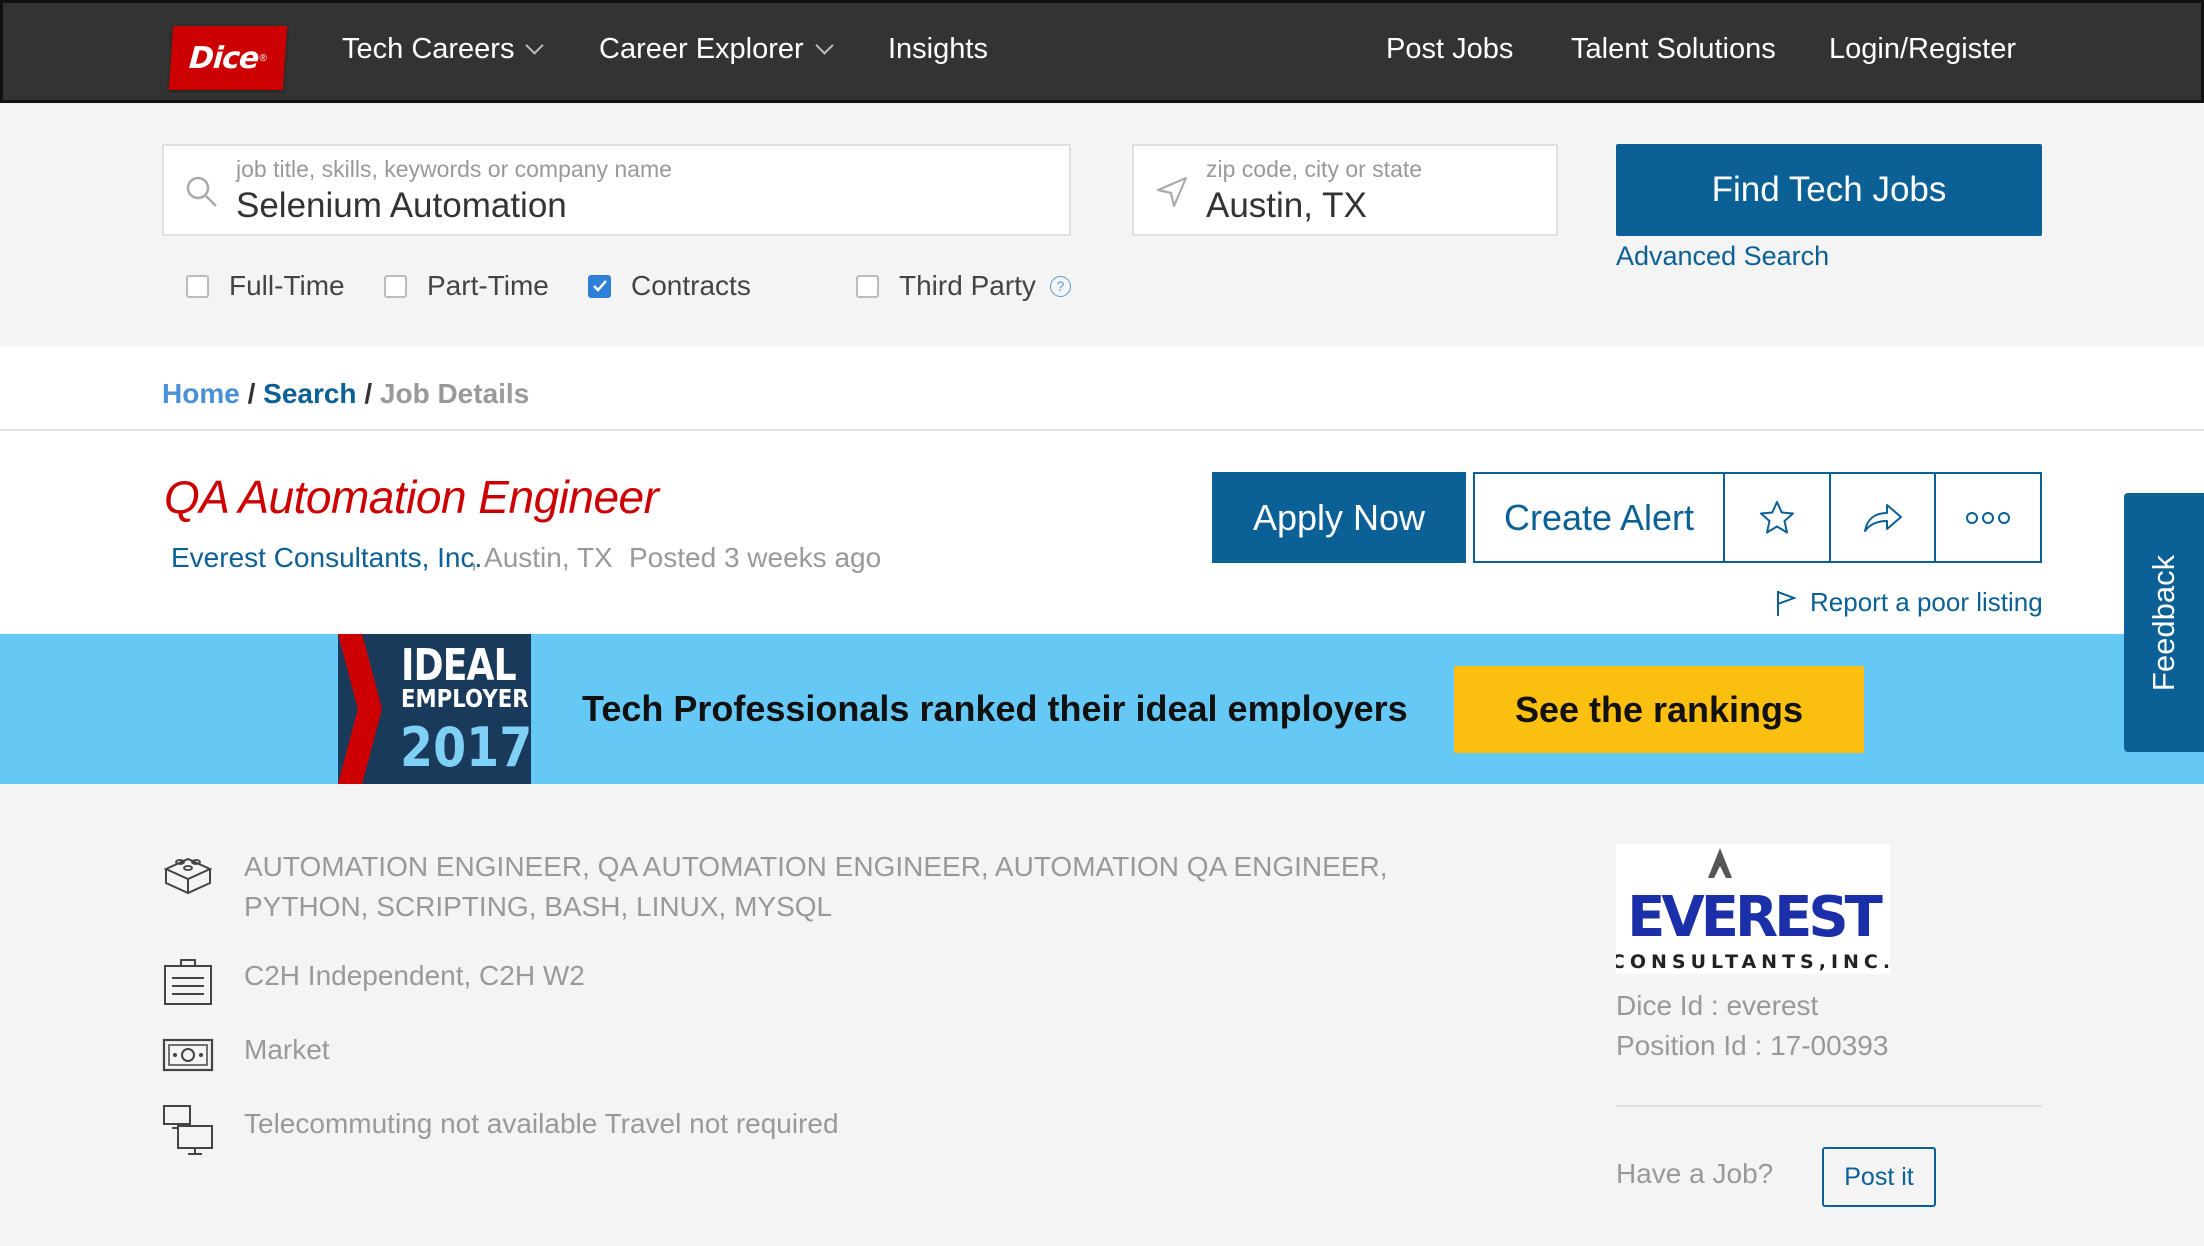  What do you see at coordinates (755, 557) in the screenshot?
I see `posted-date: Posted 3 weeks ago` at bounding box center [755, 557].